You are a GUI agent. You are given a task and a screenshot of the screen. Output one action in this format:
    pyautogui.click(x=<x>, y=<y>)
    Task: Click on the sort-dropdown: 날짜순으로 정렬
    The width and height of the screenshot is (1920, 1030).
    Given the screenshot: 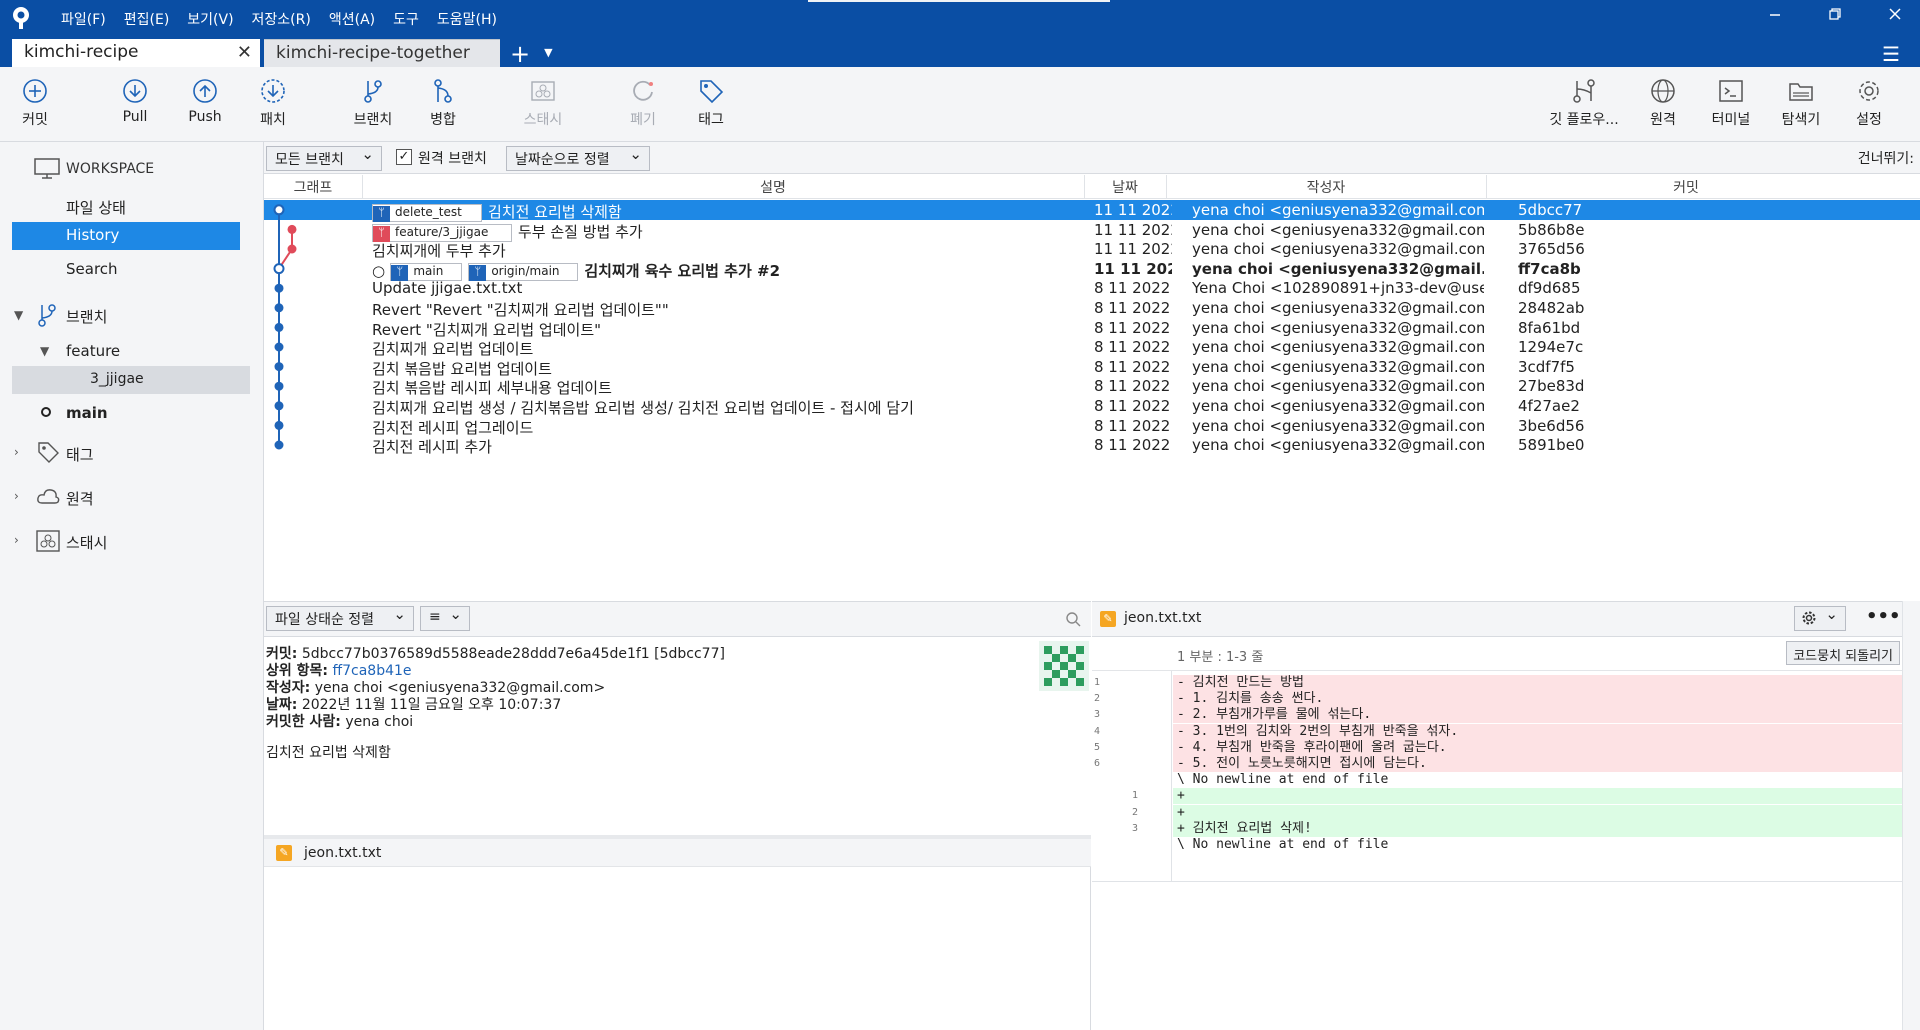 What is the action you would take?
    pyautogui.click(x=578, y=158)
    